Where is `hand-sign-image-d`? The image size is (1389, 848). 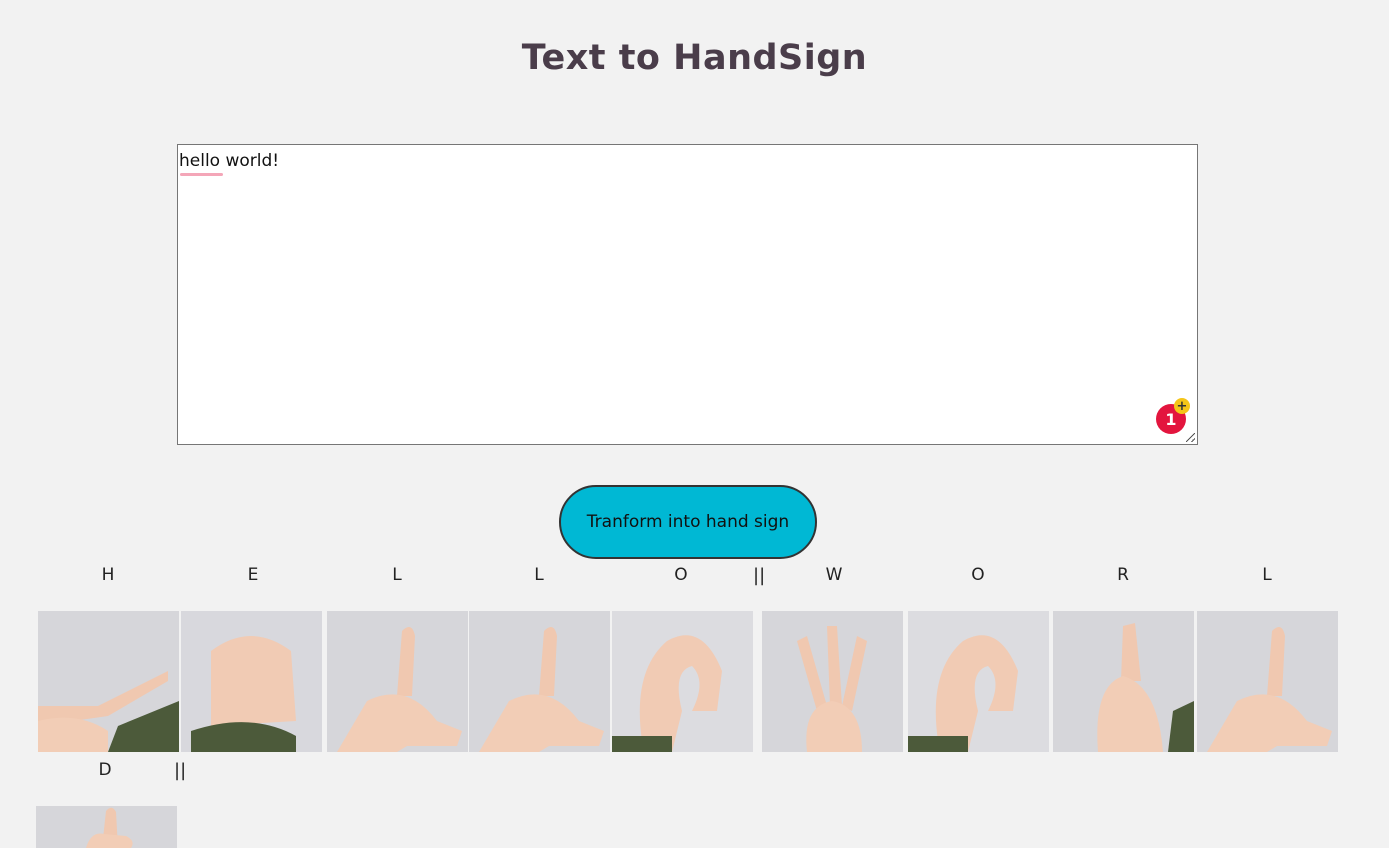
hand-sign-image-d is located at coordinates (106, 827).